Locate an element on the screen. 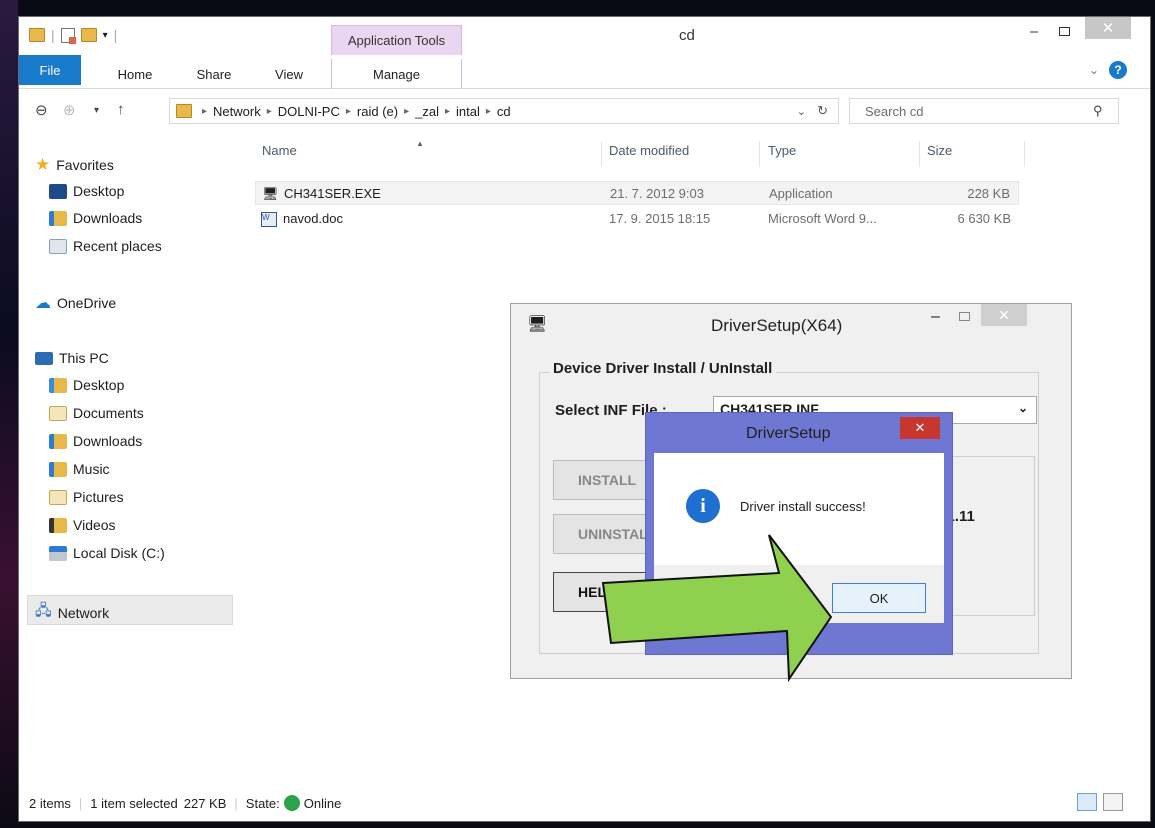 This screenshot has width=1155, height=828. nav-label: OneDrive is located at coordinates (87, 303).